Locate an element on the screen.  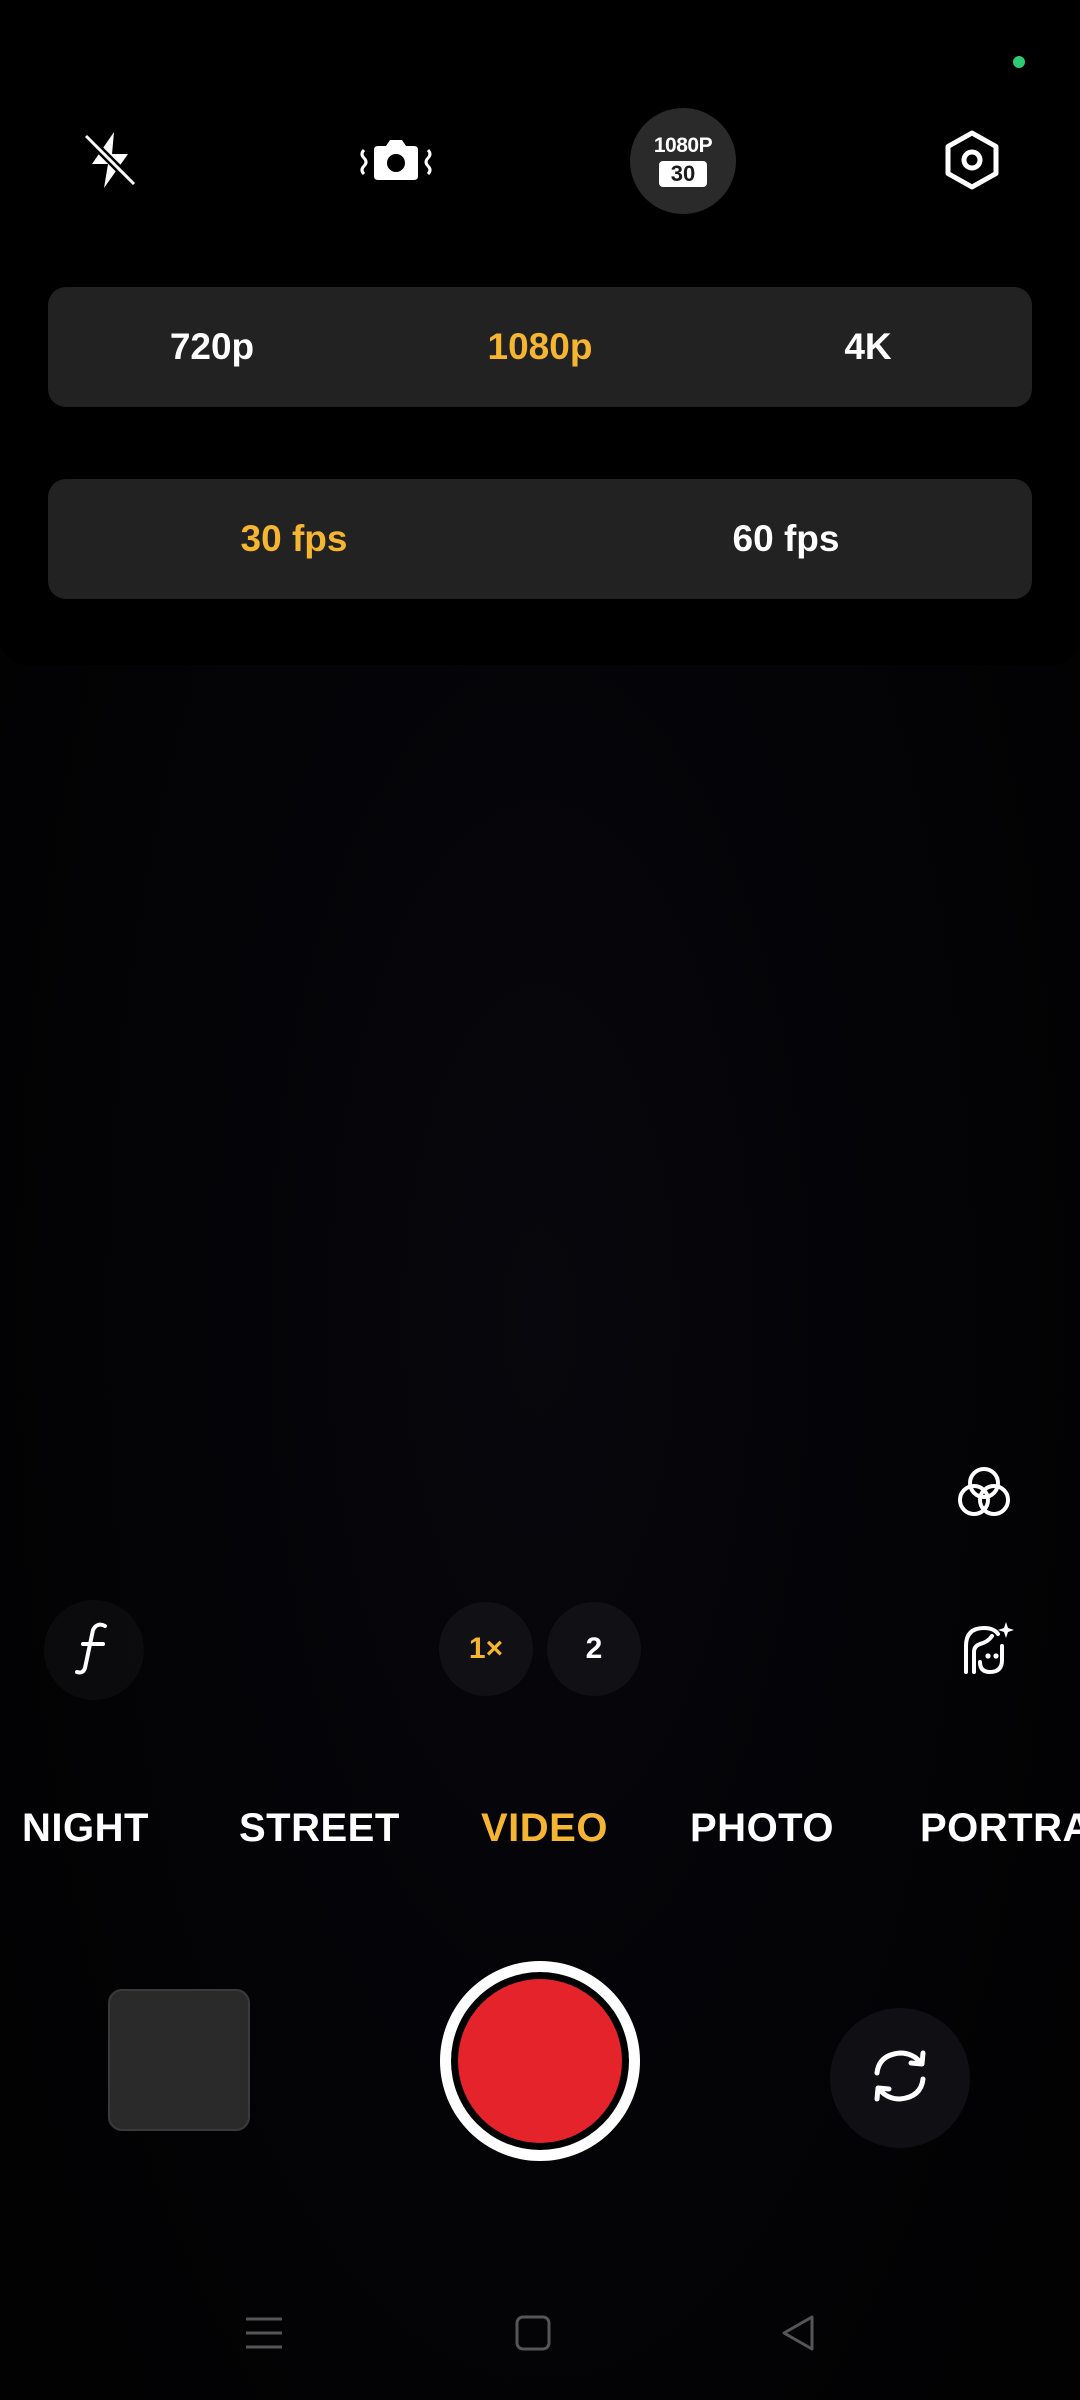
resolution-badge-button: 1080P 30 is located at coordinates (683, 161).